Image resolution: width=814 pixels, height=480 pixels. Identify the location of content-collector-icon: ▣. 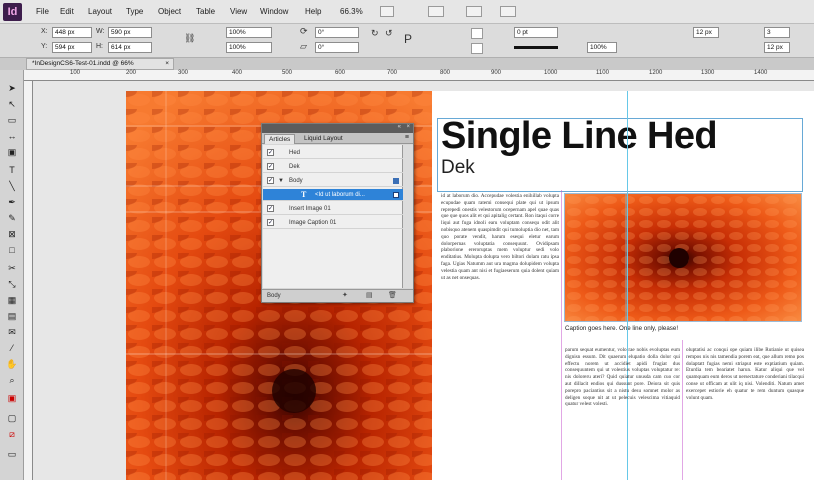
(12, 152).